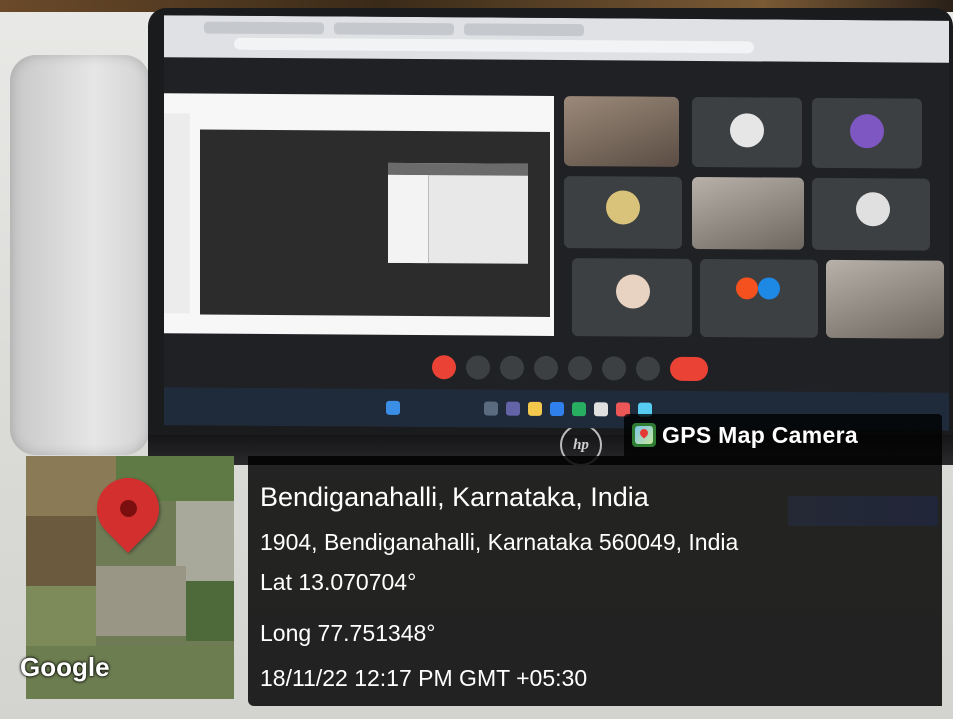 Image resolution: width=953 pixels, height=719 pixels. What do you see at coordinates (863, 511) in the screenshot?
I see `background-screen-reflection` at bounding box center [863, 511].